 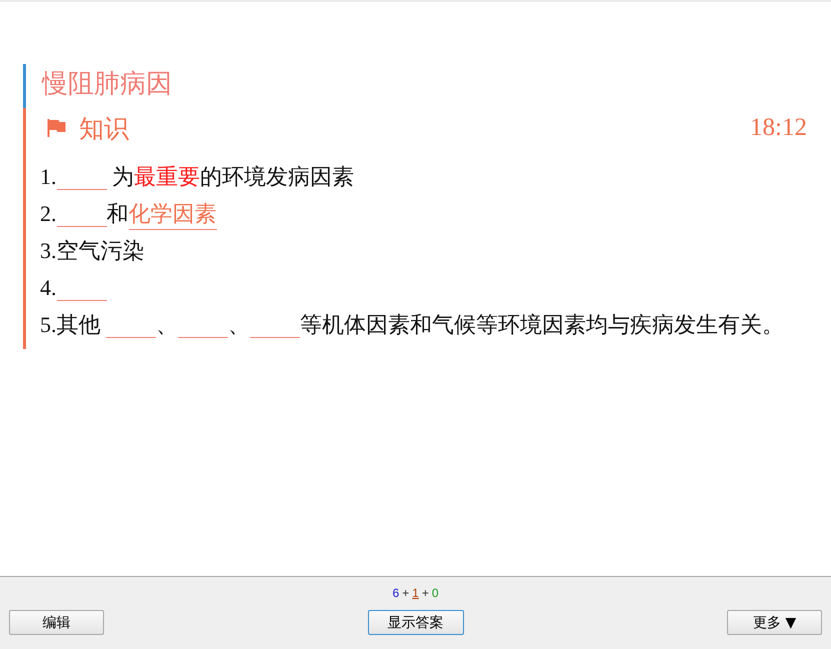 I want to click on more-button: 更多 ▼, so click(x=774, y=622).